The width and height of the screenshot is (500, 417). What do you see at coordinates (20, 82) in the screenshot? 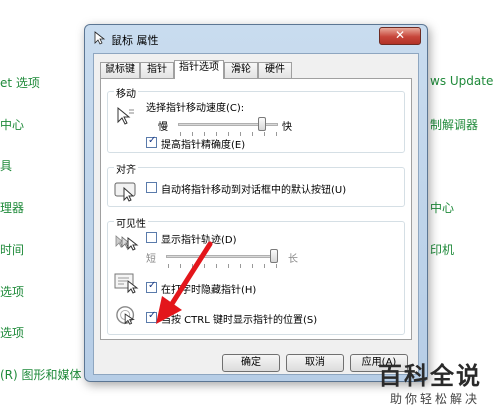
I see `bg-link-item: et 选项` at bounding box center [20, 82].